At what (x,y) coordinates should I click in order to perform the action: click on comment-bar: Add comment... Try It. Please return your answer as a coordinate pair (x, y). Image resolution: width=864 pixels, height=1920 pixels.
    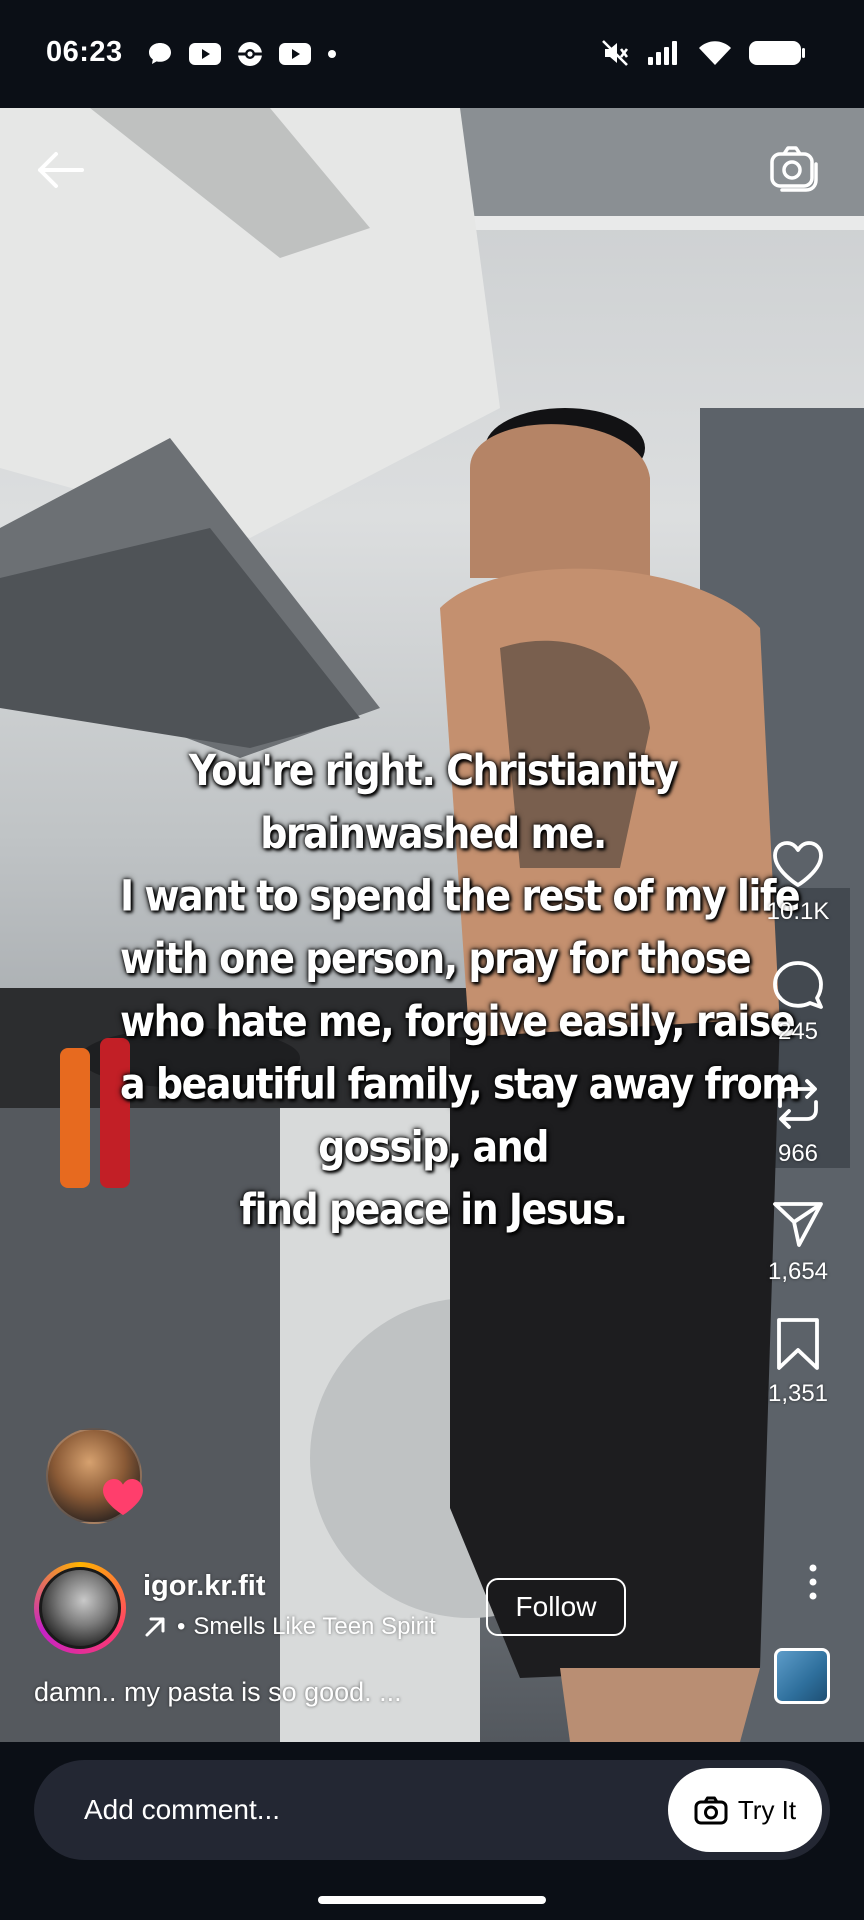
    Looking at the image, I should click on (432, 1831).